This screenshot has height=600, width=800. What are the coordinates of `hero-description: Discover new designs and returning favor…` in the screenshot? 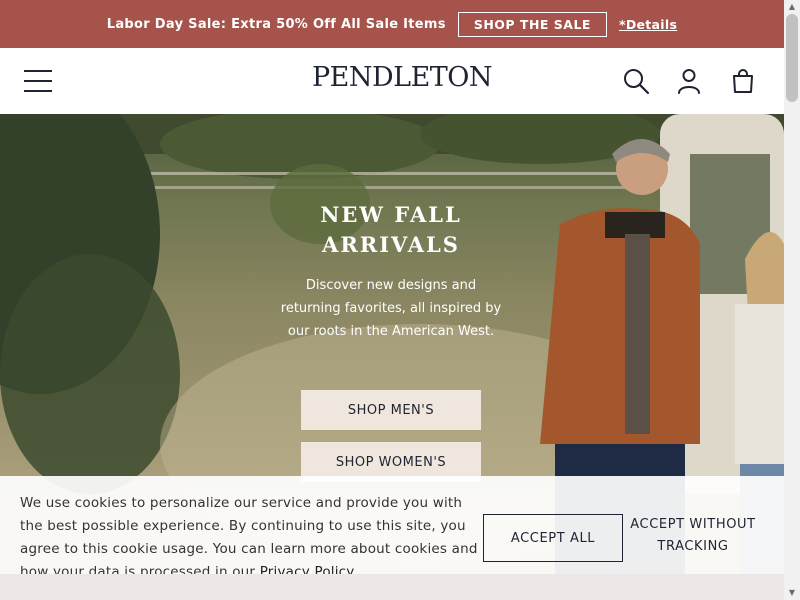 It's located at (391, 308).